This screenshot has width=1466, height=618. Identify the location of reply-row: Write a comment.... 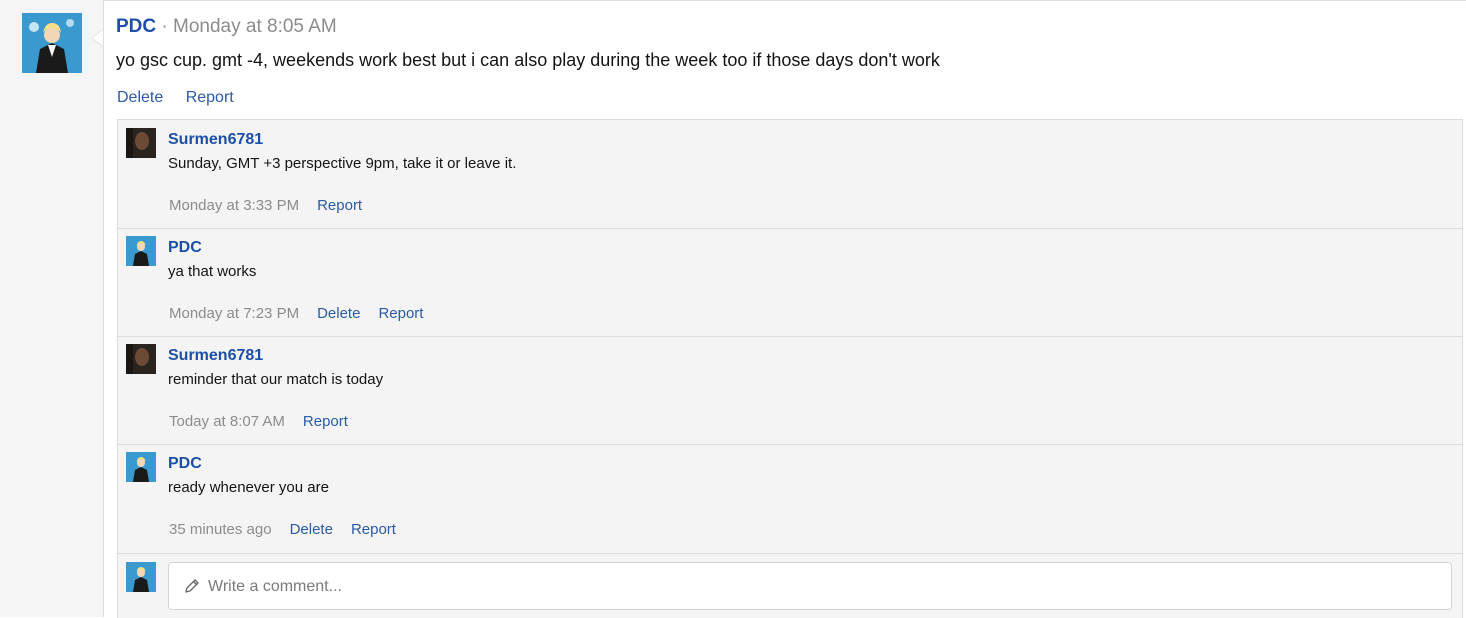
(790, 586).